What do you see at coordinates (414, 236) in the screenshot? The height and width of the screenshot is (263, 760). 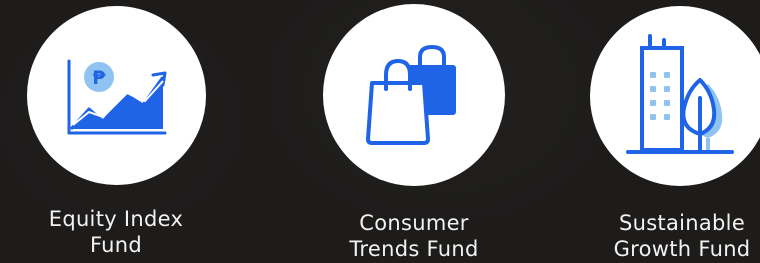 I see `fund-label: Consumer Trends Fund` at bounding box center [414, 236].